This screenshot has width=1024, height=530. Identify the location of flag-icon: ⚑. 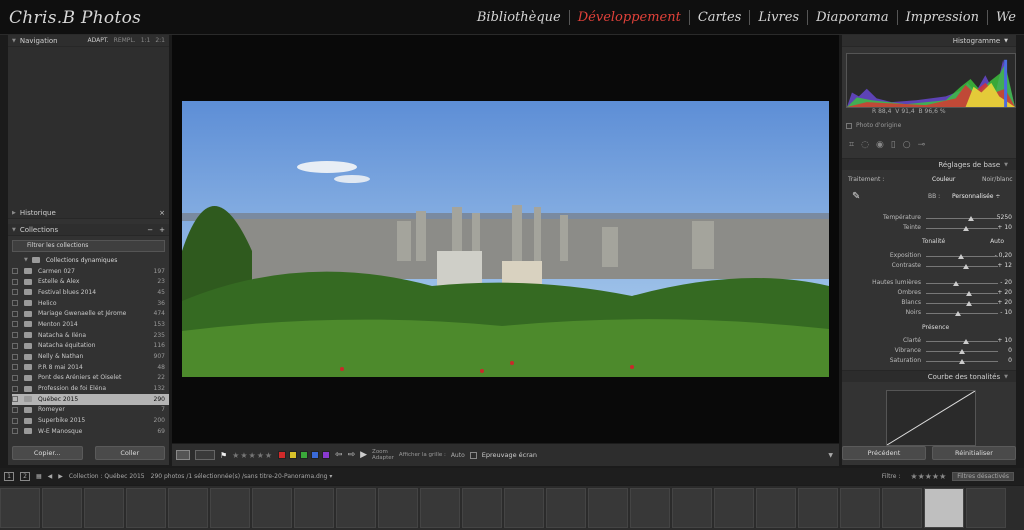
(223, 455).